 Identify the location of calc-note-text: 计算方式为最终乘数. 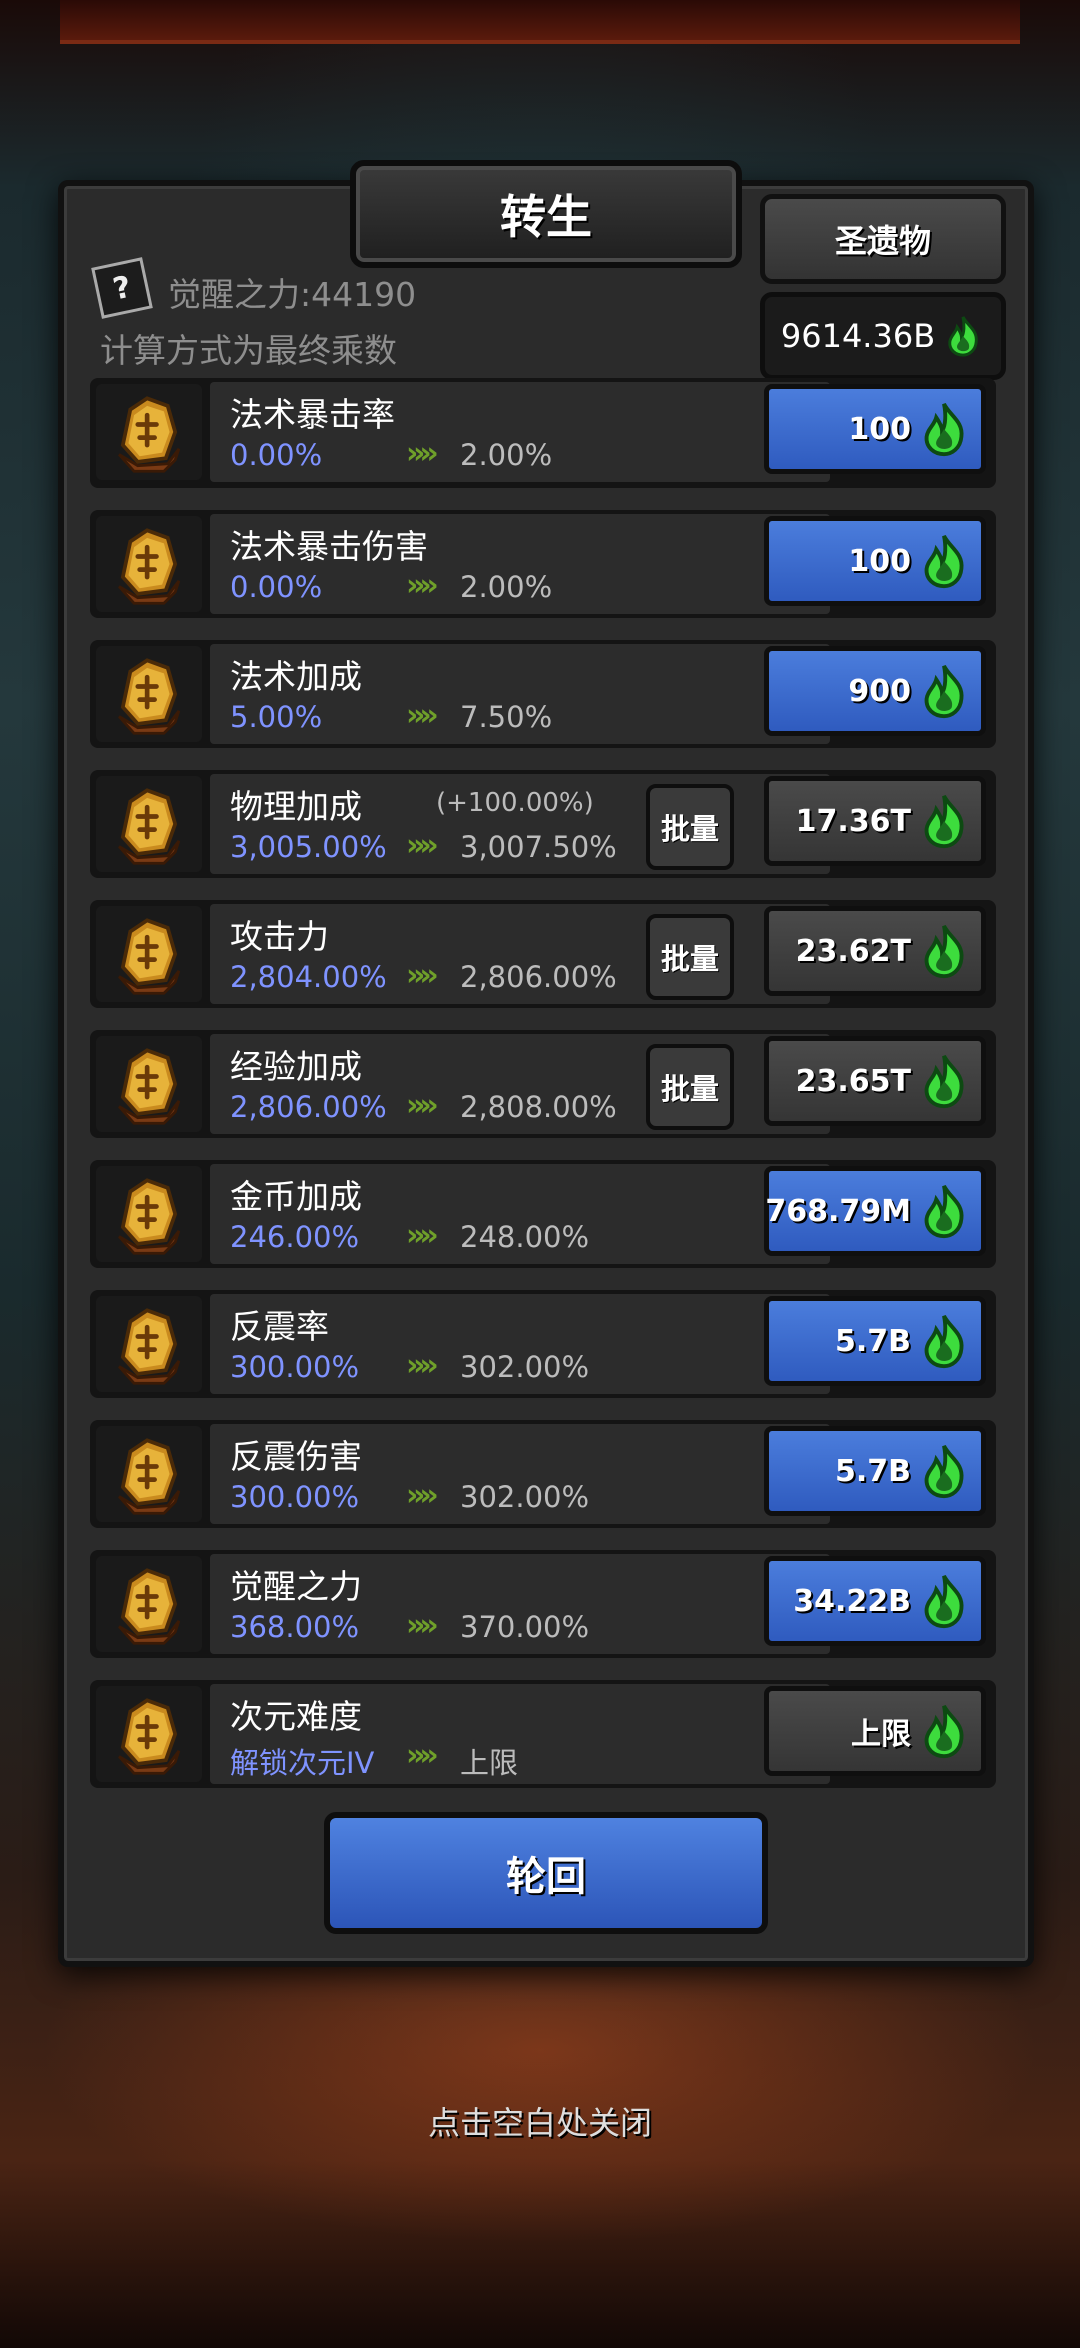
(248, 350).